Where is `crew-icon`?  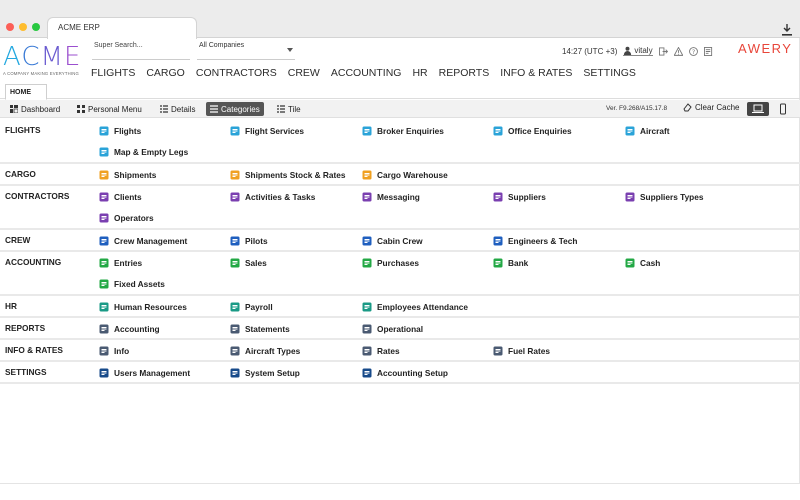 crew-icon is located at coordinates (104, 241).